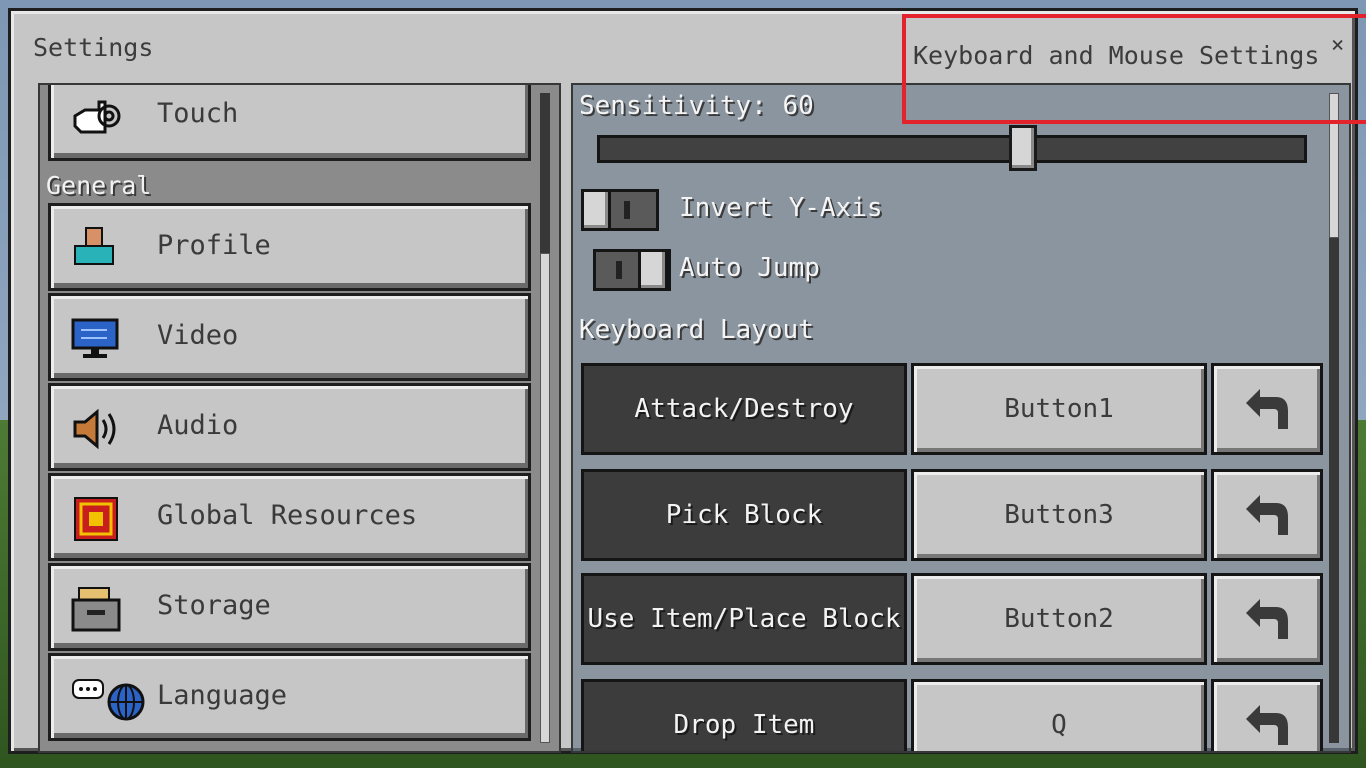 The height and width of the screenshot is (768, 1366). What do you see at coordinates (952, 149) in the screenshot?
I see `sensitivity-slider` at bounding box center [952, 149].